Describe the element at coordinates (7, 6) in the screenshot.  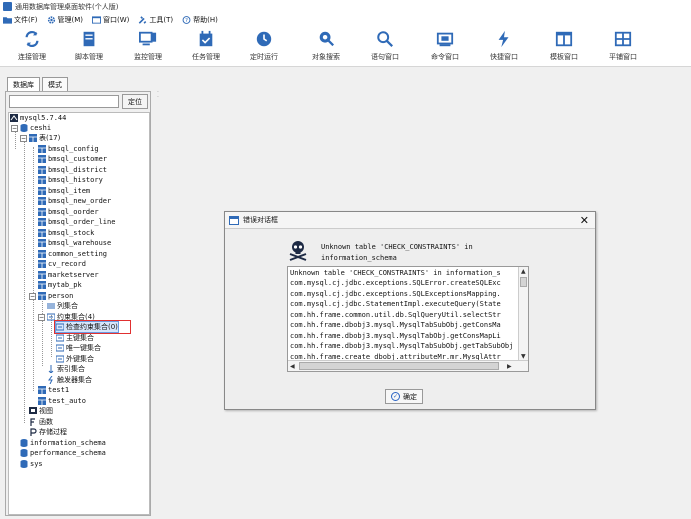
I see `app-logo-icon` at that location.